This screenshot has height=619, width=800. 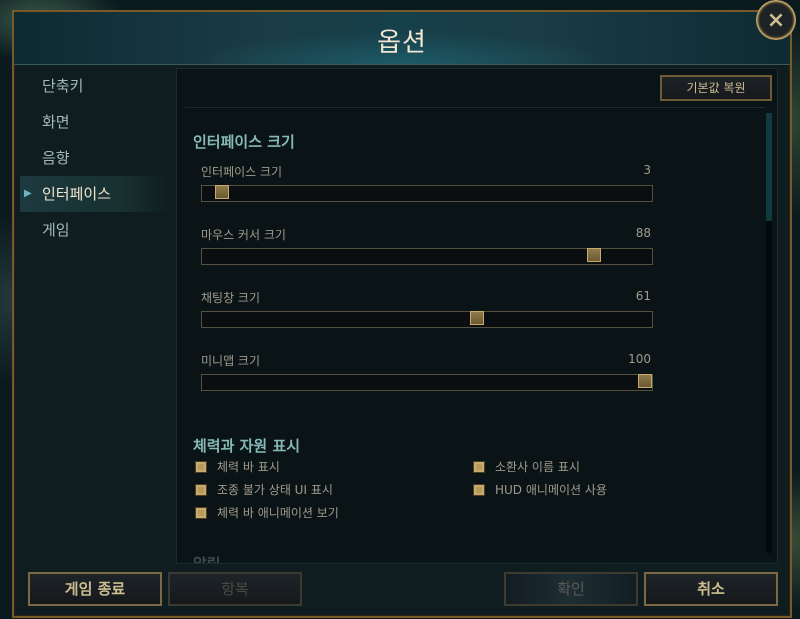 I want to click on checkbox-show-cc-ui: 조종 불가 상태 UI 표시, so click(x=264, y=489).